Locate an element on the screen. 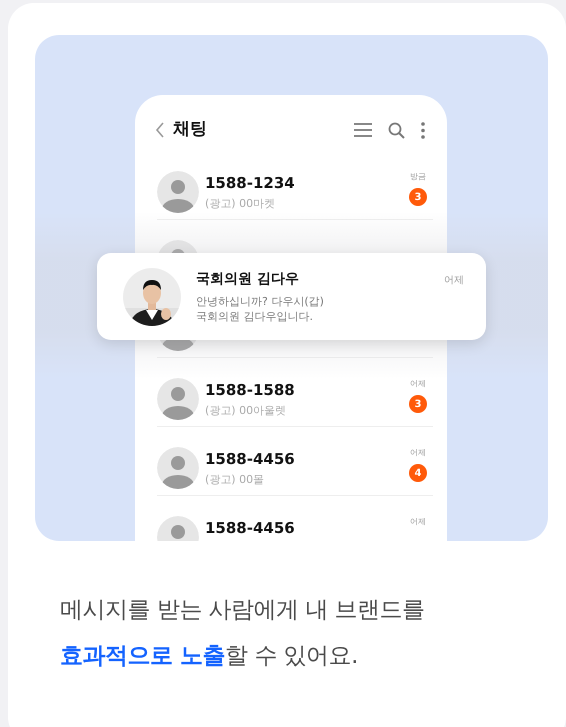  screen-title: 채팅 is located at coordinates (190, 130).